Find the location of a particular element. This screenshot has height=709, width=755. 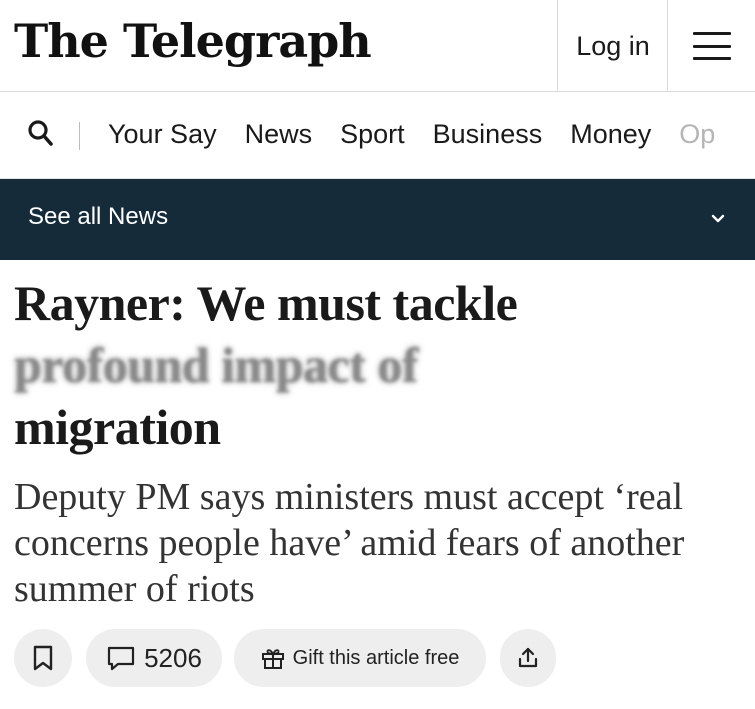

nav-items: Your Say News Sport Business Money Op is located at coordinates (425, 134).